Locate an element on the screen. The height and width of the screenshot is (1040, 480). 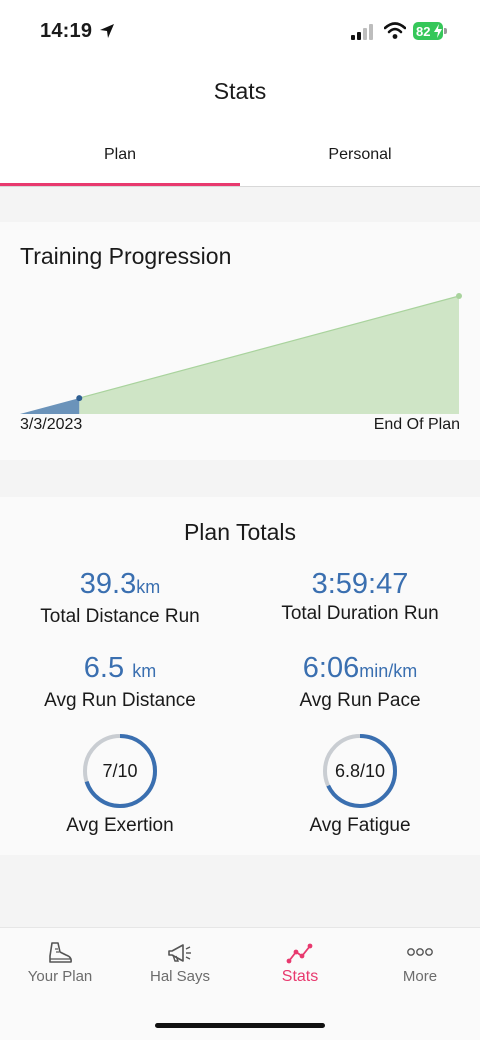
avg-fatigue-ring: 6.8/10 is located at coordinates (360, 771).